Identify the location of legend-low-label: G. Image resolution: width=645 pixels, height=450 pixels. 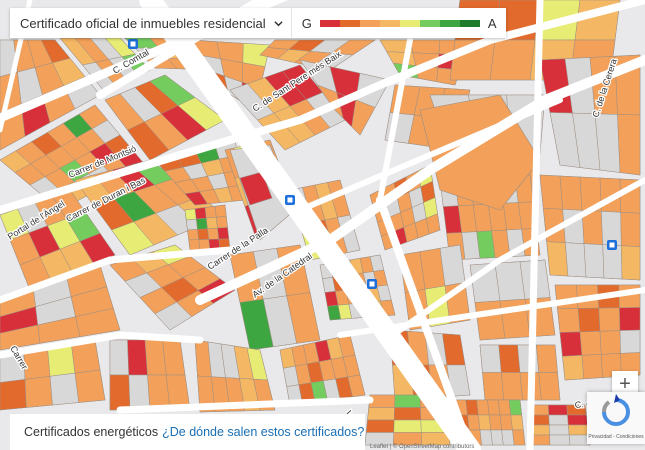
(306, 23).